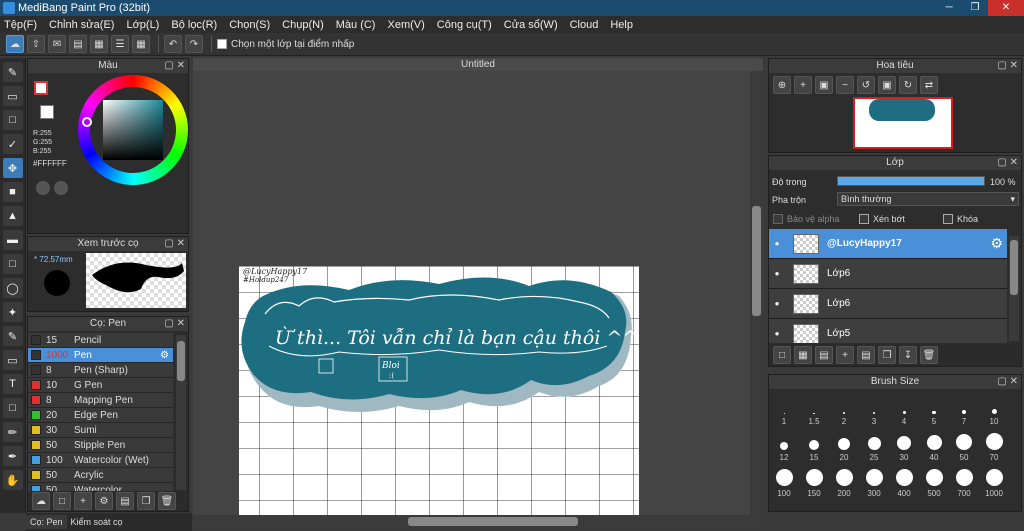  What do you see at coordinates (621, 25) in the screenshot?
I see `menu-help: Help` at bounding box center [621, 25].